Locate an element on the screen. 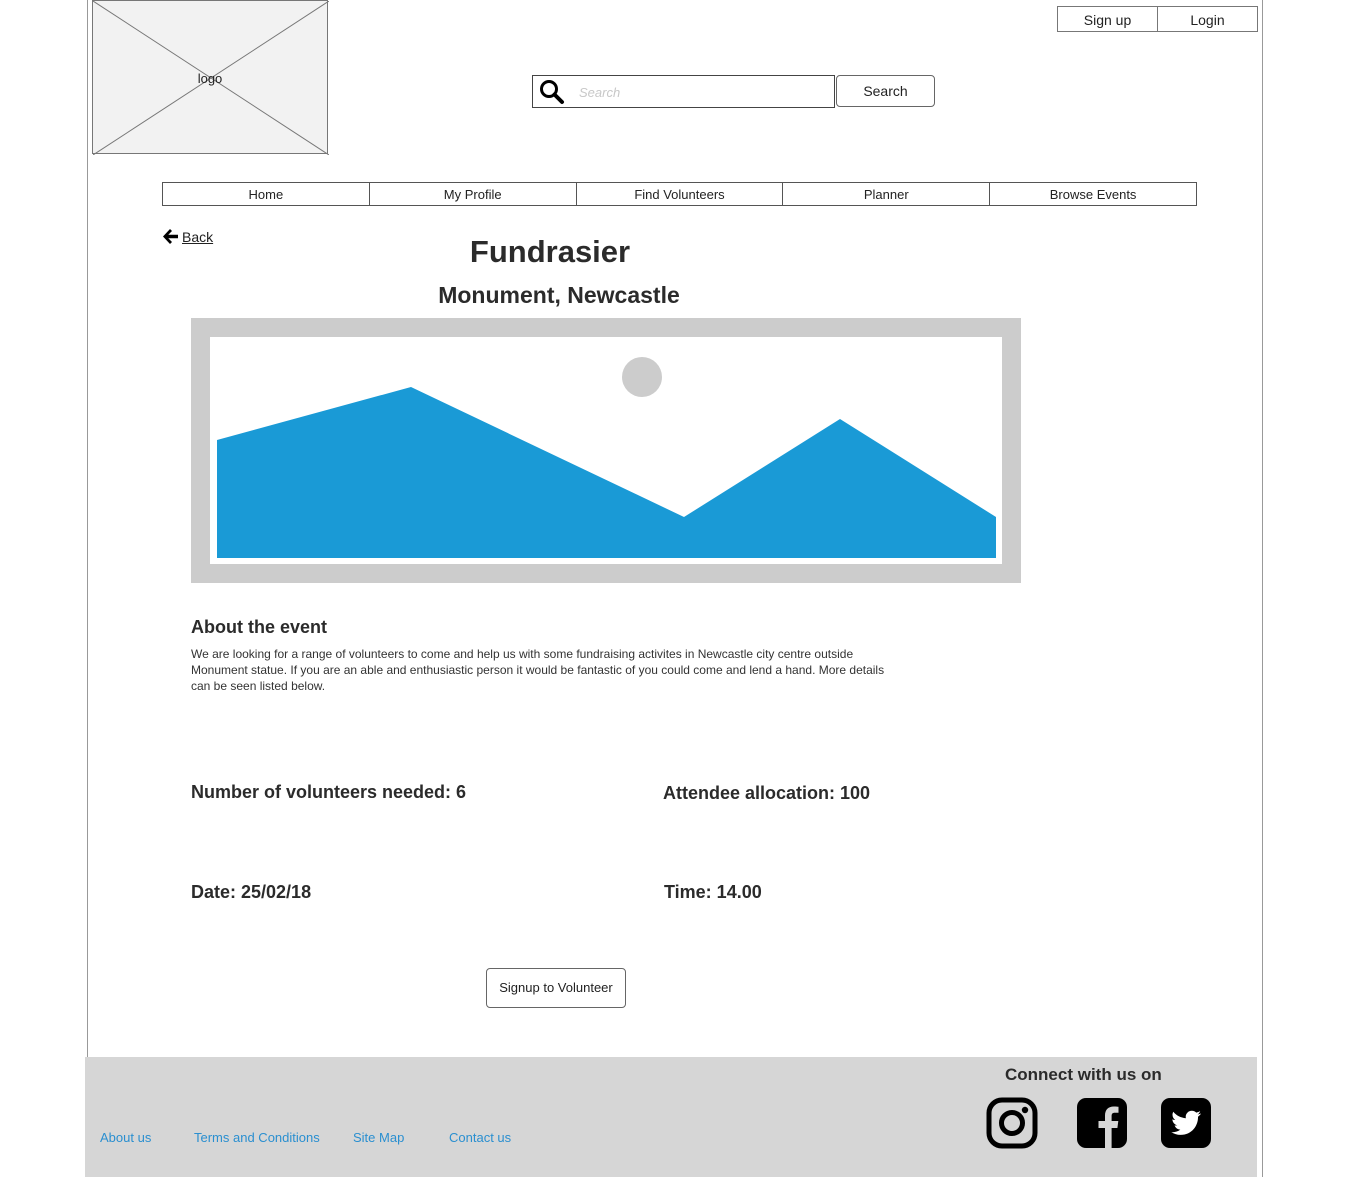 The image size is (1349, 1177). event-image-placeholder is located at coordinates (606, 450).